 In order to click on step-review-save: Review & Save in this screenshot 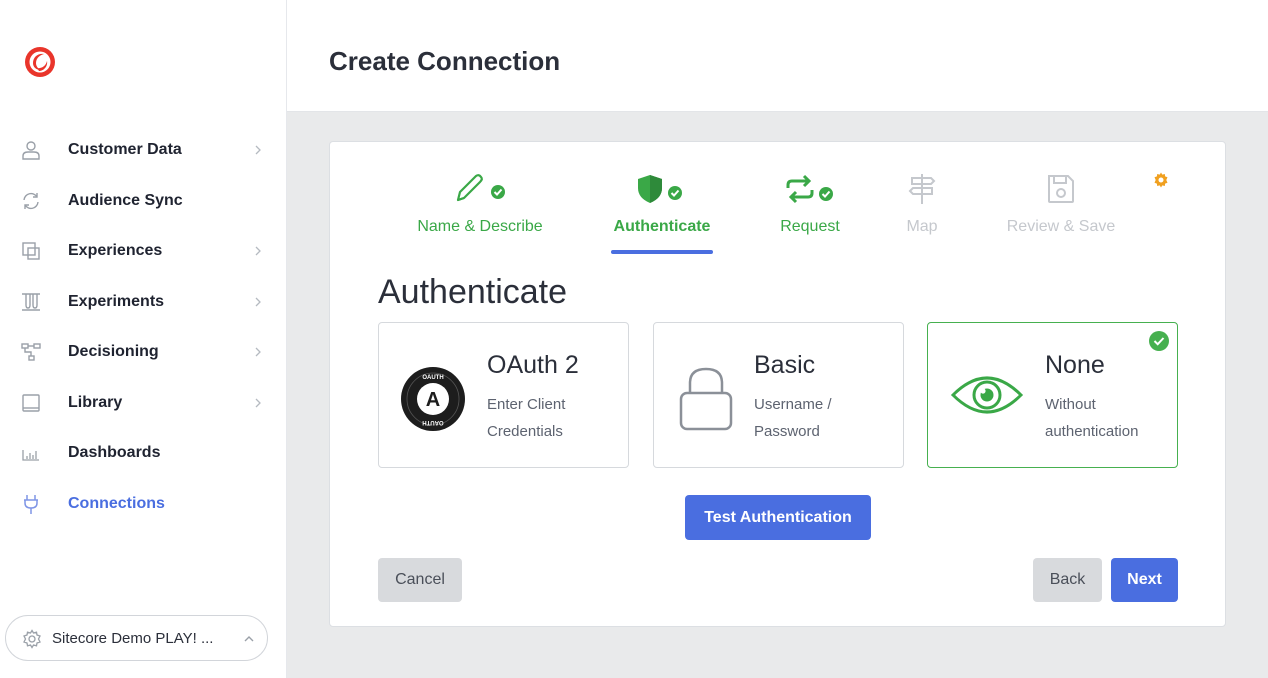, I will do `click(1061, 204)`.